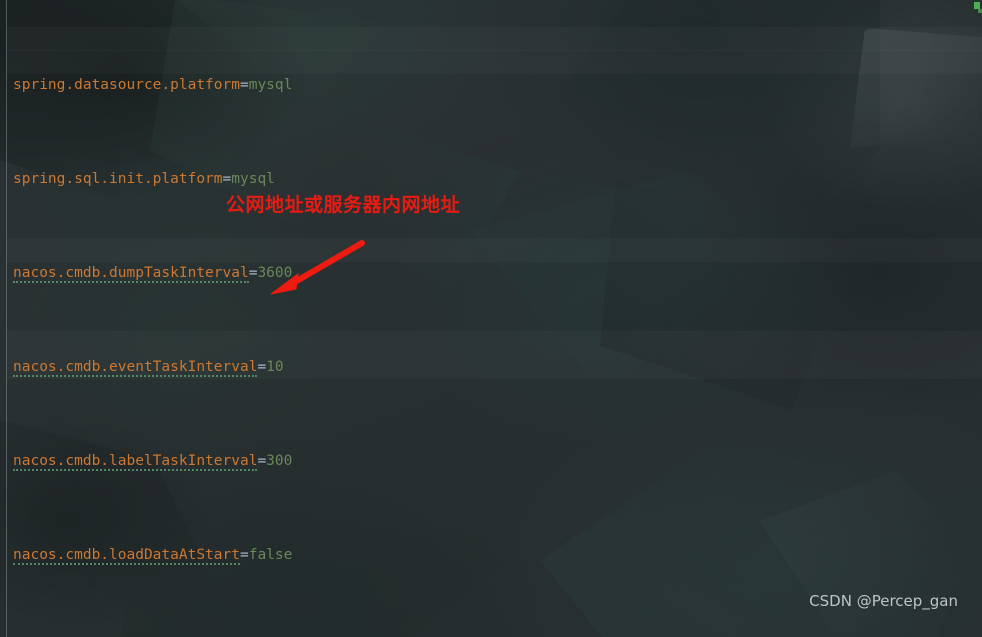 The width and height of the screenshot is (982, 637). I want to click on property-key: nacos.cmdb.dumpTaskInterval, so click(131, 273).